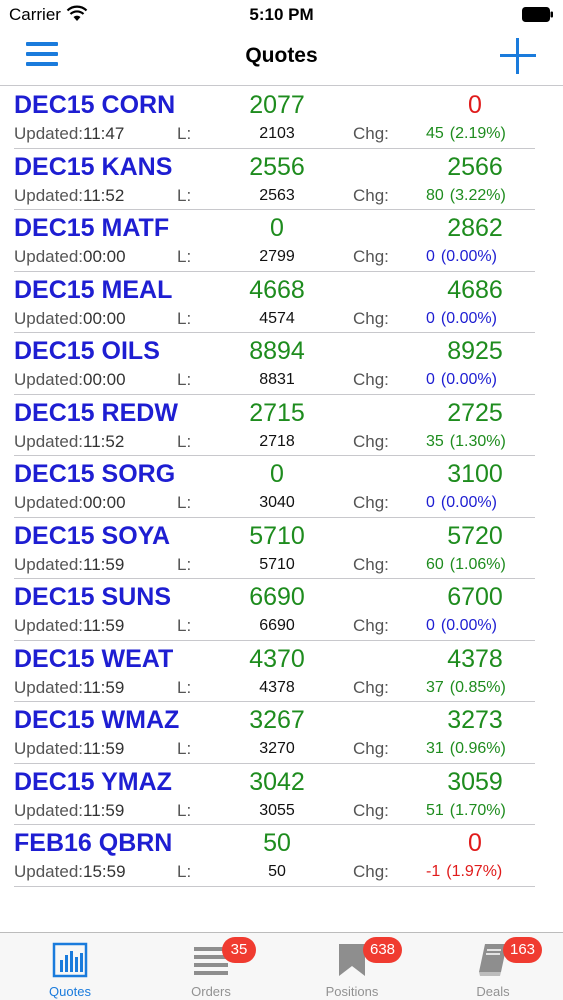  Describe the element at coordinates (277, 318) in the screenshot. I see `last-value: 4574` at that location.